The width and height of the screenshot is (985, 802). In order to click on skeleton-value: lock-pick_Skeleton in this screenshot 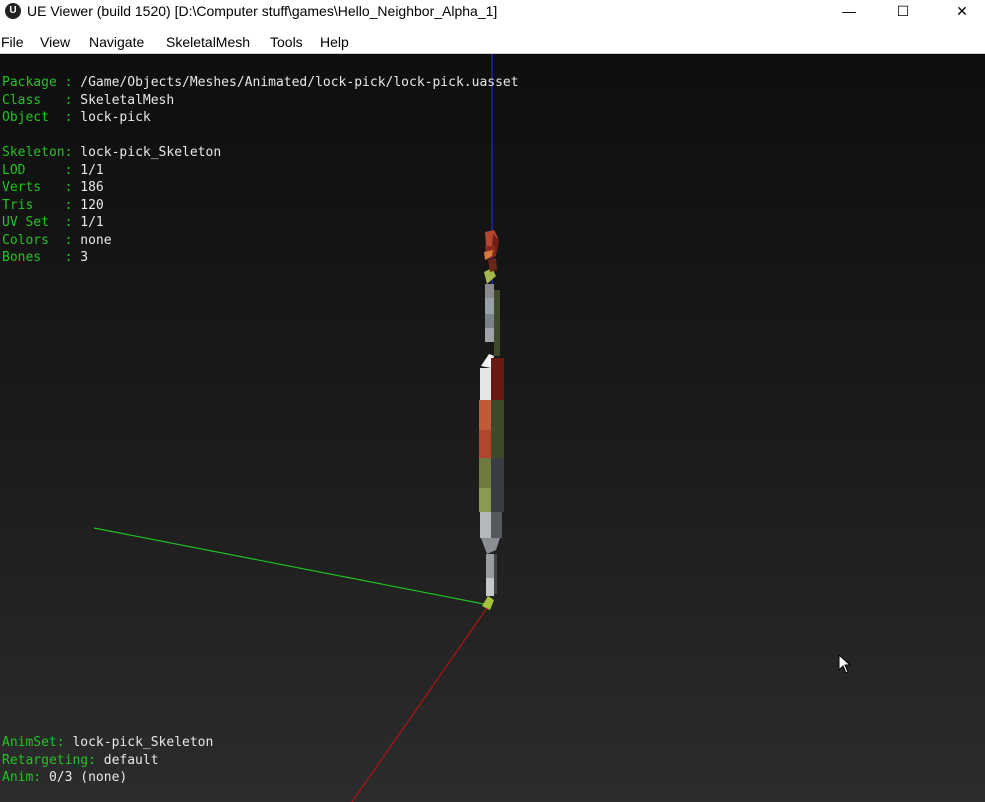, I will do `click(151, 152)`.